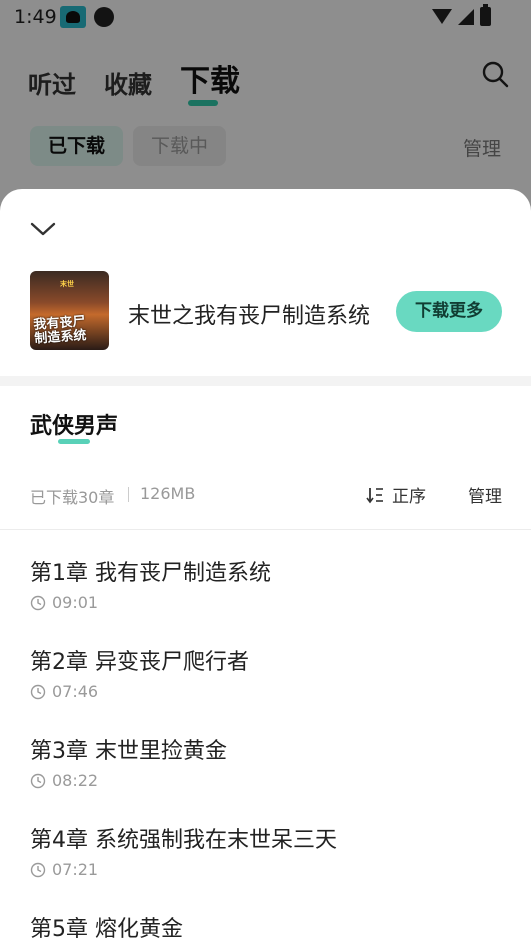  I want to click on album-title: 末世之我有丧尸制造系统, so click(249, 314).